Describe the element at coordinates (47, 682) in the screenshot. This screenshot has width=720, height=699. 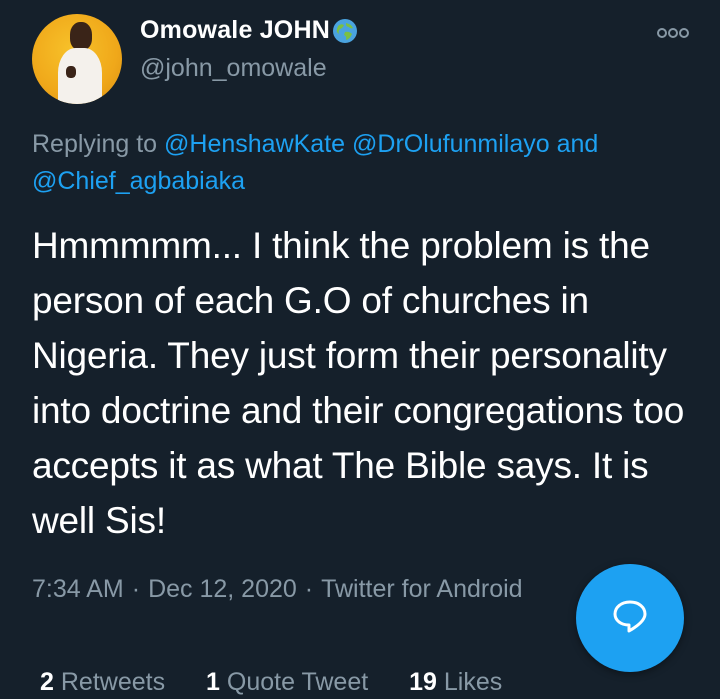
I see `retweets-count: 2` at that location.